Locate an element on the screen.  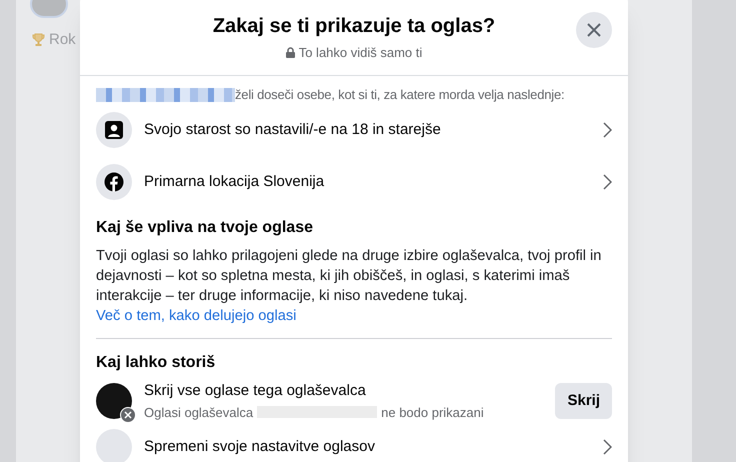
reason-text: Svojo starost so nastavili/-e na 18 in starejše is located at coordinates (293, 130).